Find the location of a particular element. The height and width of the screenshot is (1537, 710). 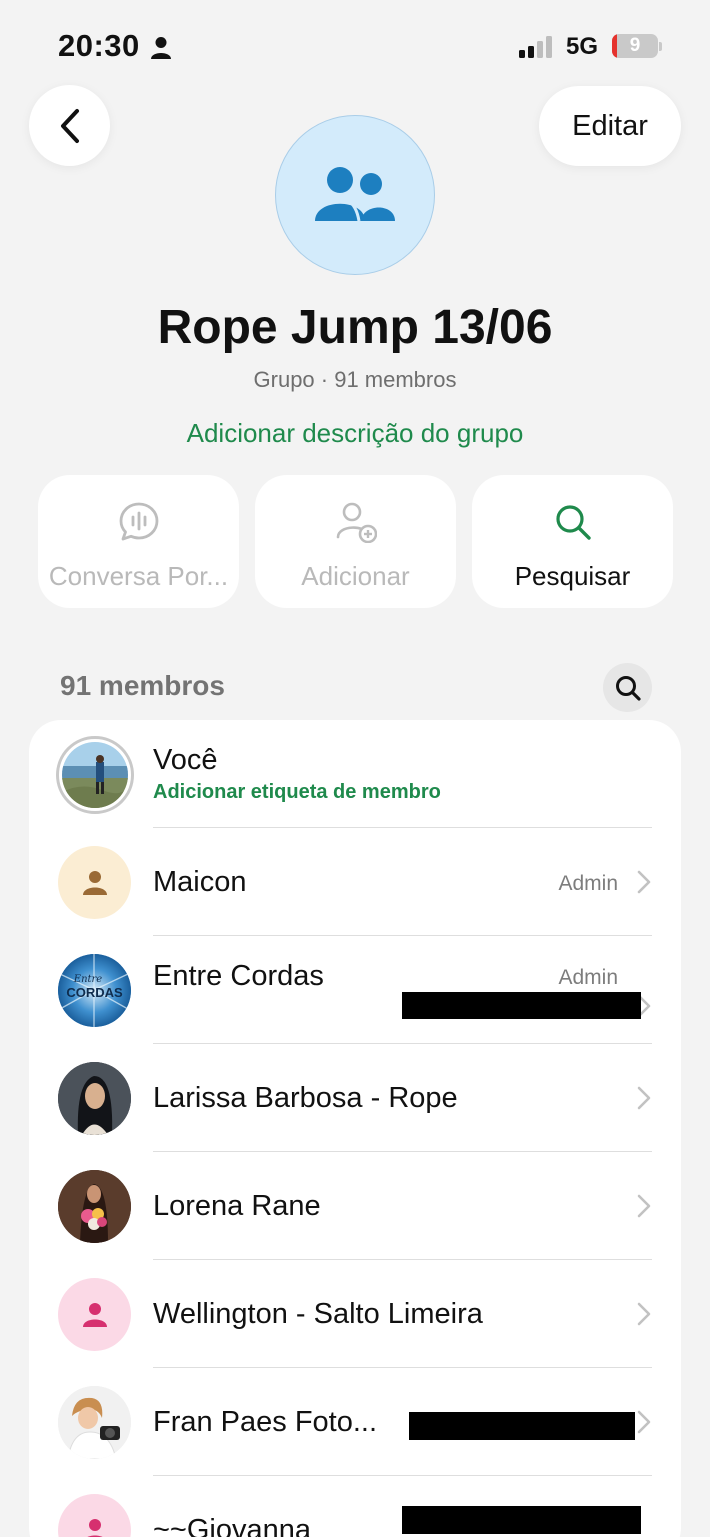

search-button: Pesquisar is located at coordinates (572, 541).